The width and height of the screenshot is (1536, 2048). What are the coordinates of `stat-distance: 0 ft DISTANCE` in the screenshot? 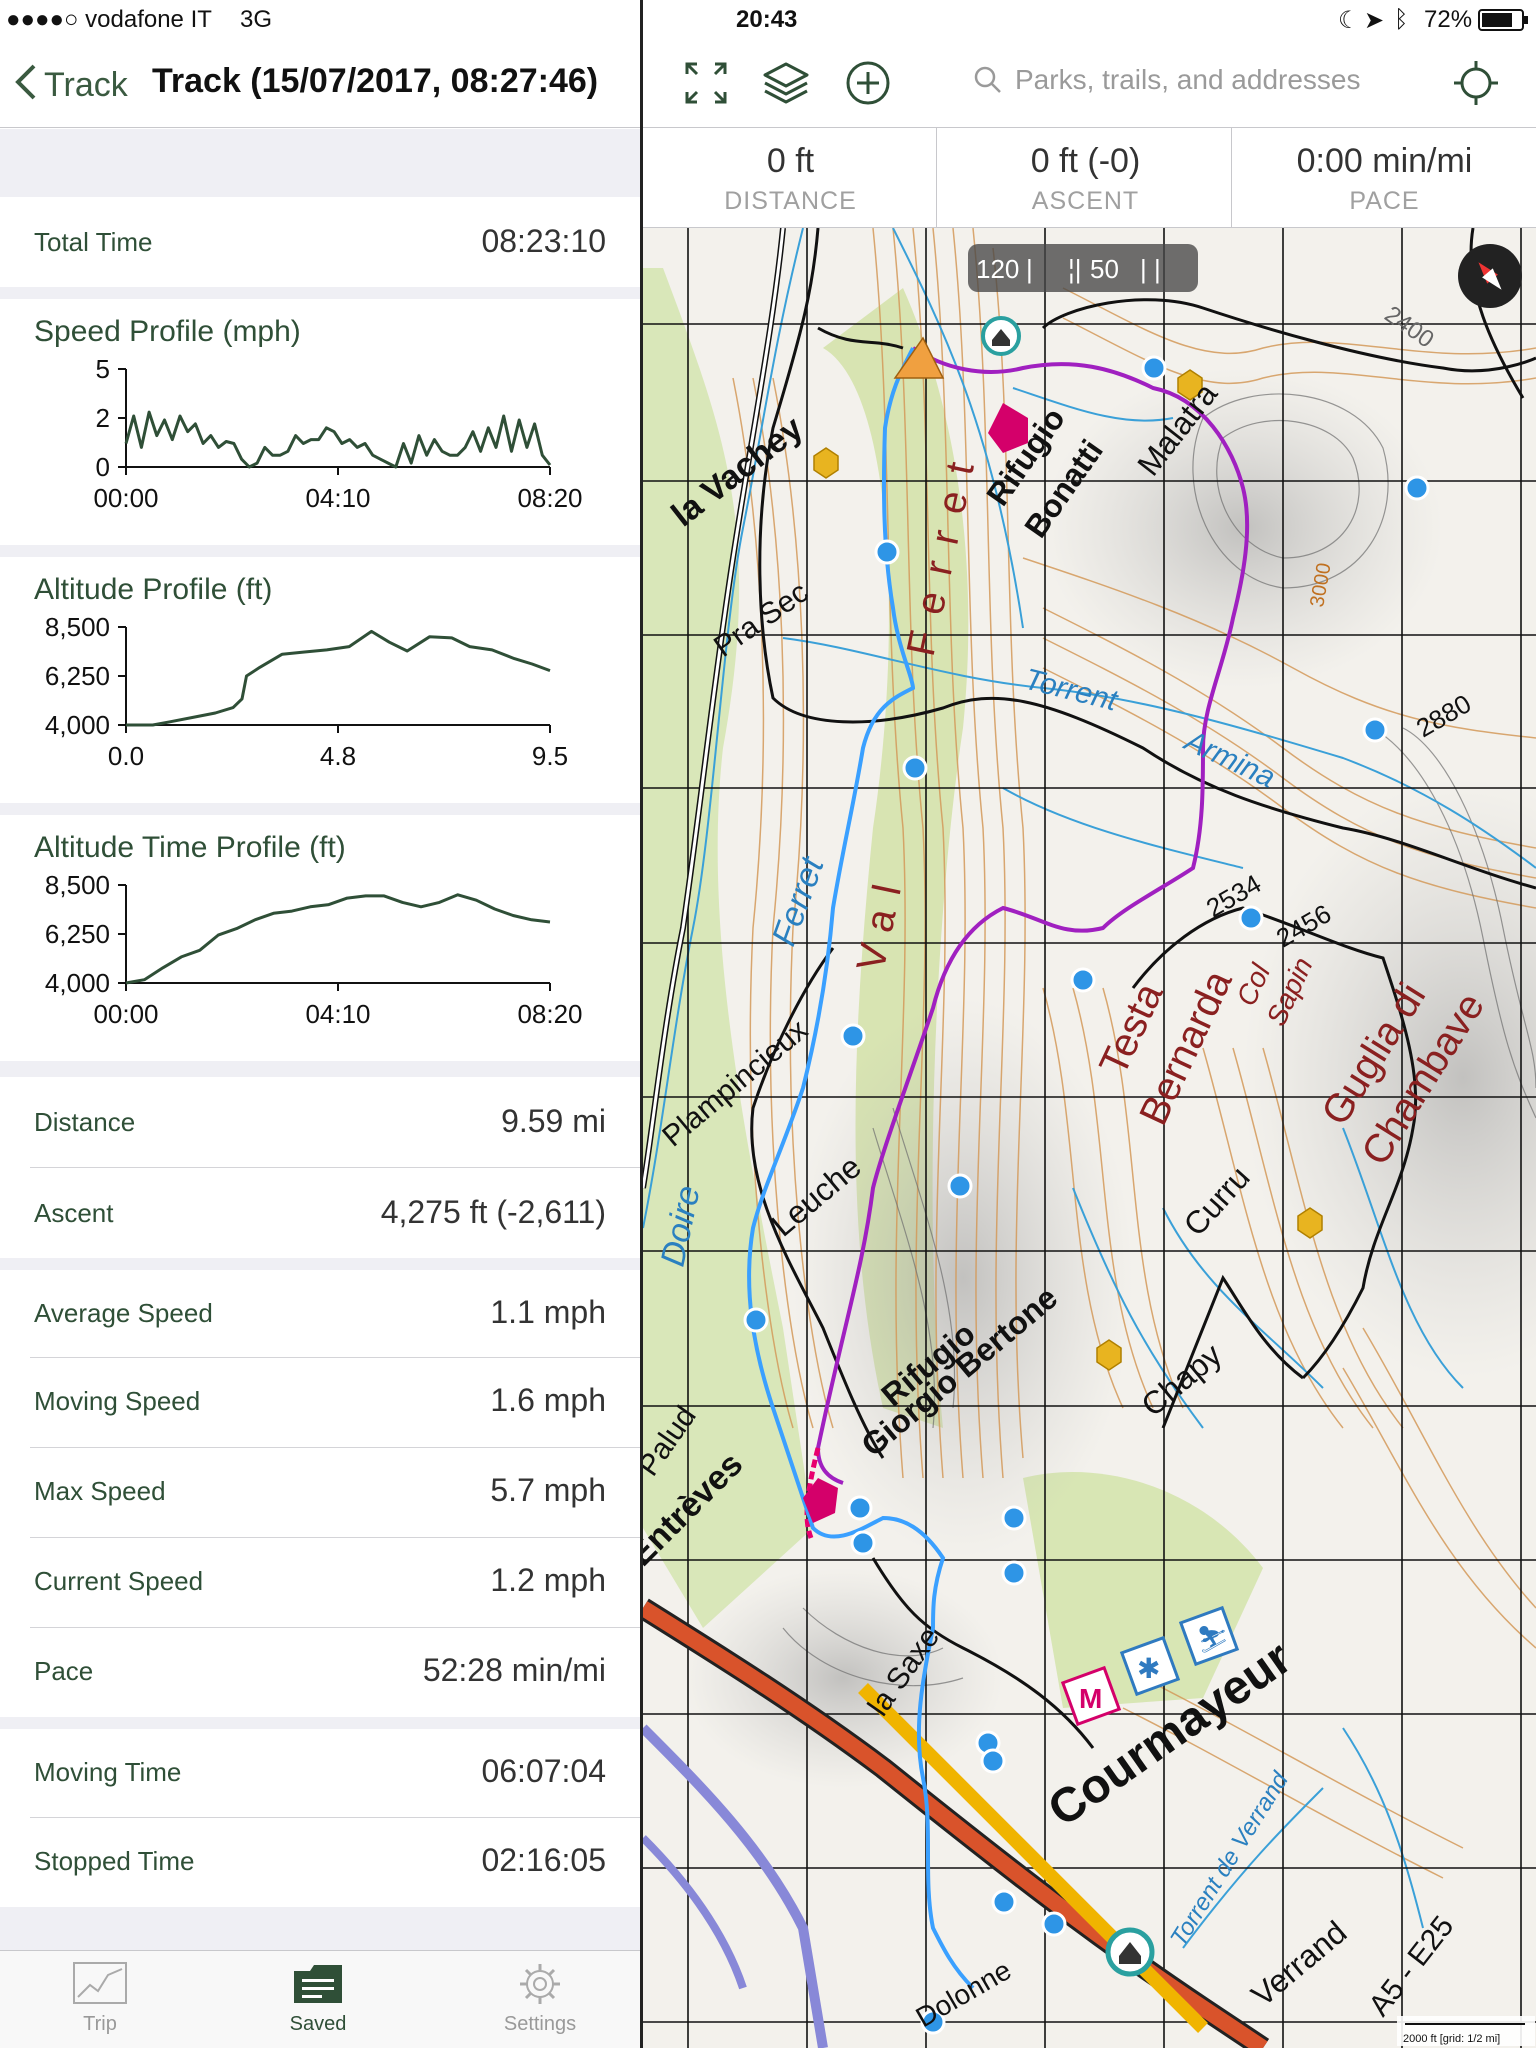 It's located at (790, 178).